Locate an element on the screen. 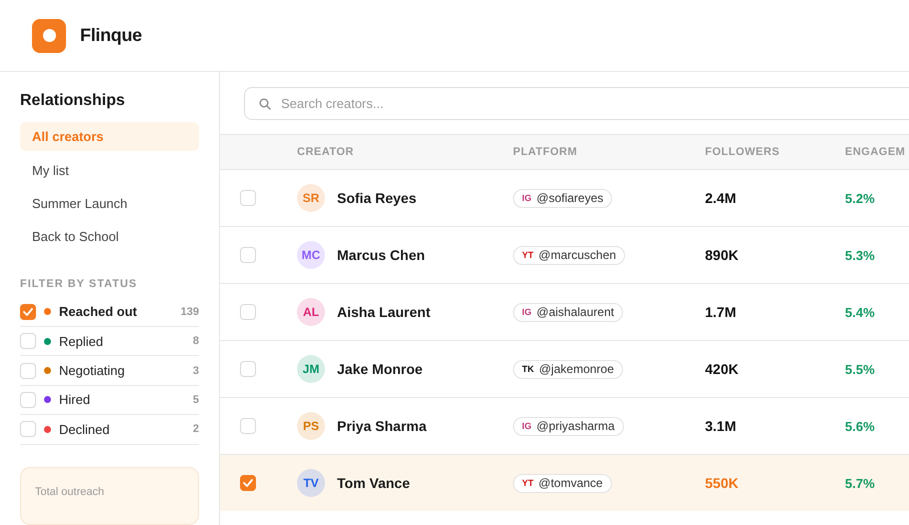 The width and height of the screenshot is (909, 525). creator-name: Tom Vance is located at coordinates (373, 483).